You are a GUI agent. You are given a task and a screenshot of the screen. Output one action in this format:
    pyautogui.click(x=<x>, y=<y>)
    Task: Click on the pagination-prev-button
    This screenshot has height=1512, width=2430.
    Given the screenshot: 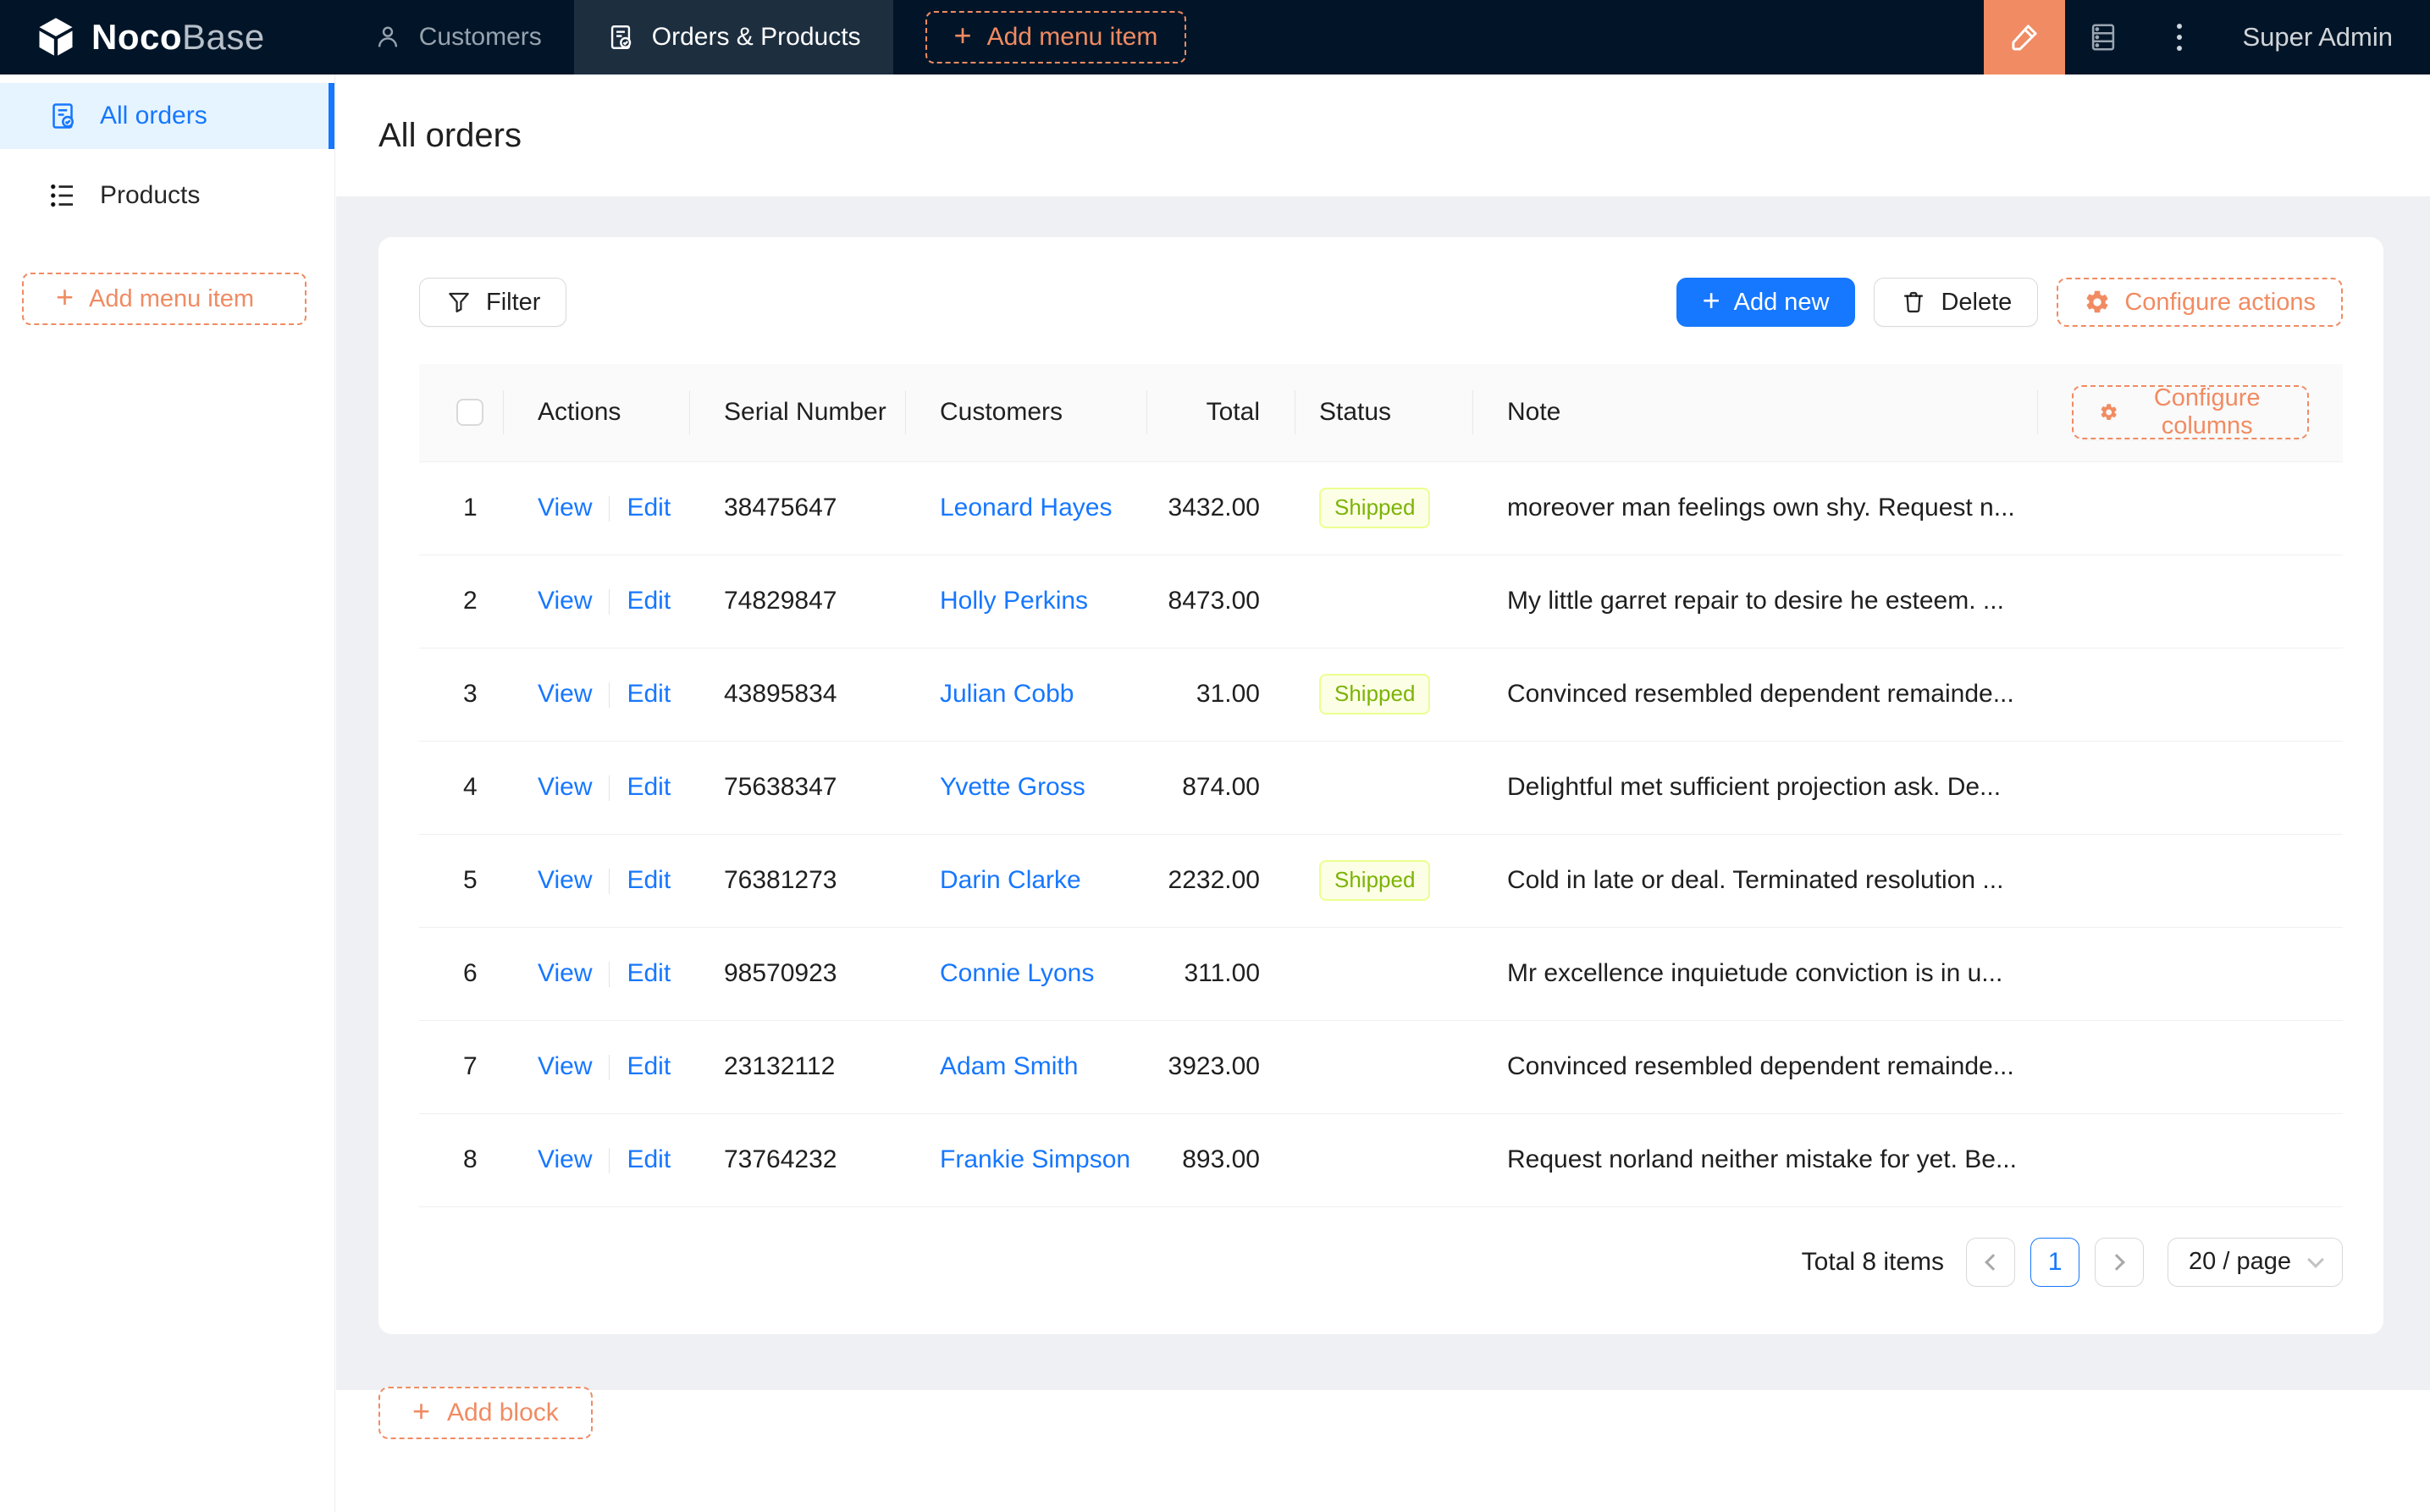 What is the action you would take?
    pyautogui.click(x=1991, y=1262)
    